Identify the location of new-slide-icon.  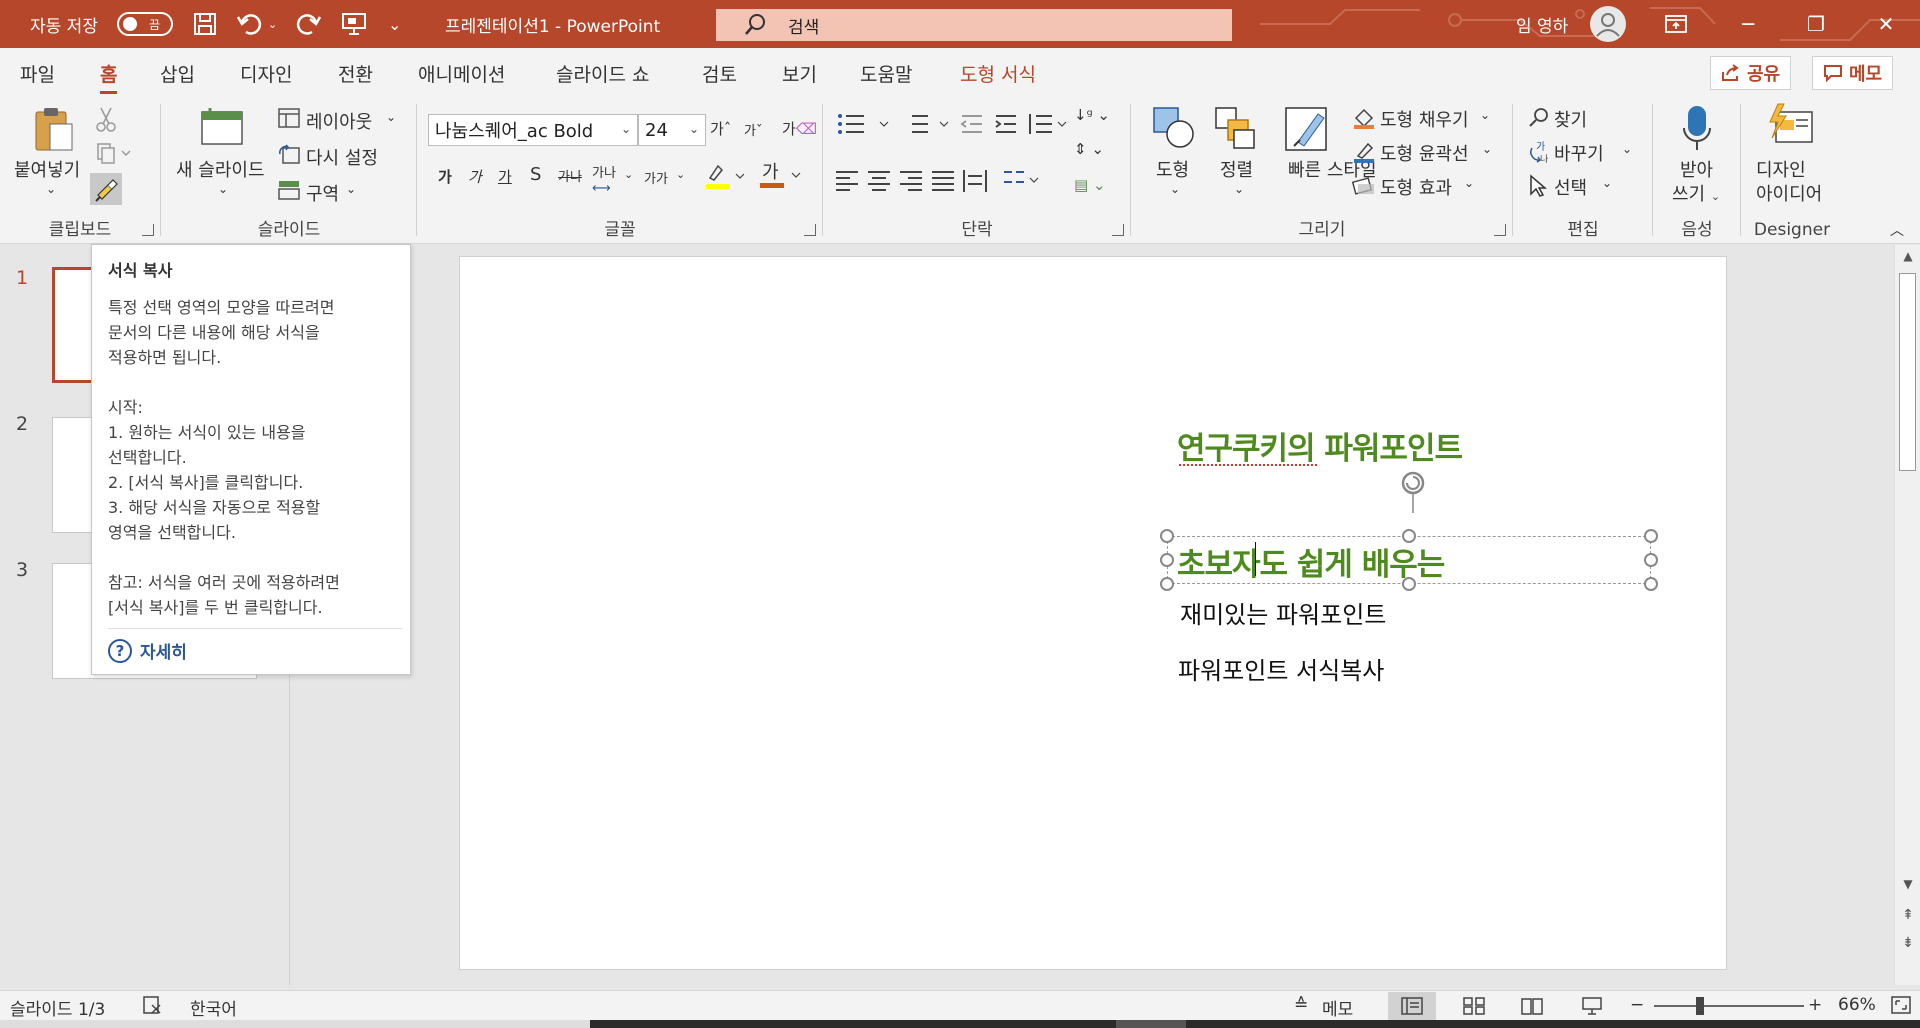
(223, 128).